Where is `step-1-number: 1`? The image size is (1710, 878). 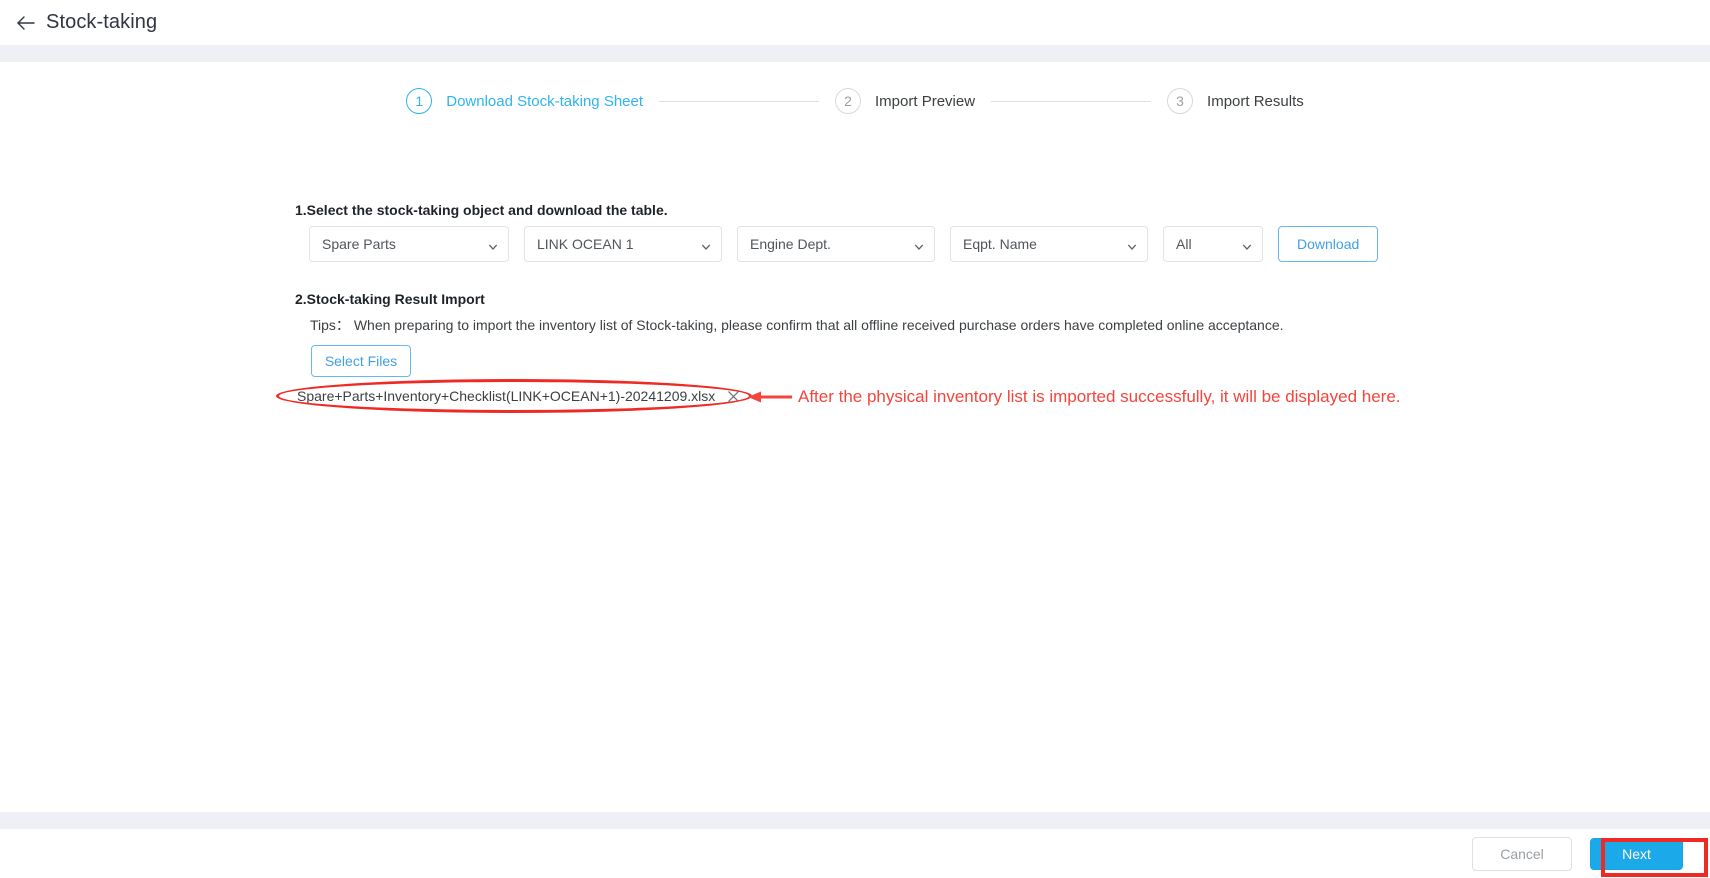
step-1-number: 1 is located at coordinates (419, 101).